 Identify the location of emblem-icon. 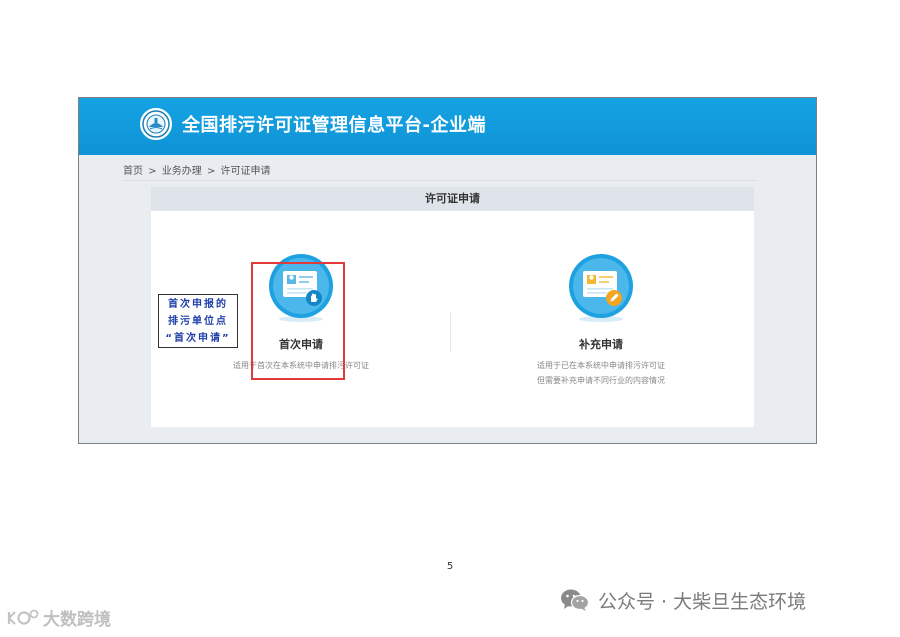
(156, 124).